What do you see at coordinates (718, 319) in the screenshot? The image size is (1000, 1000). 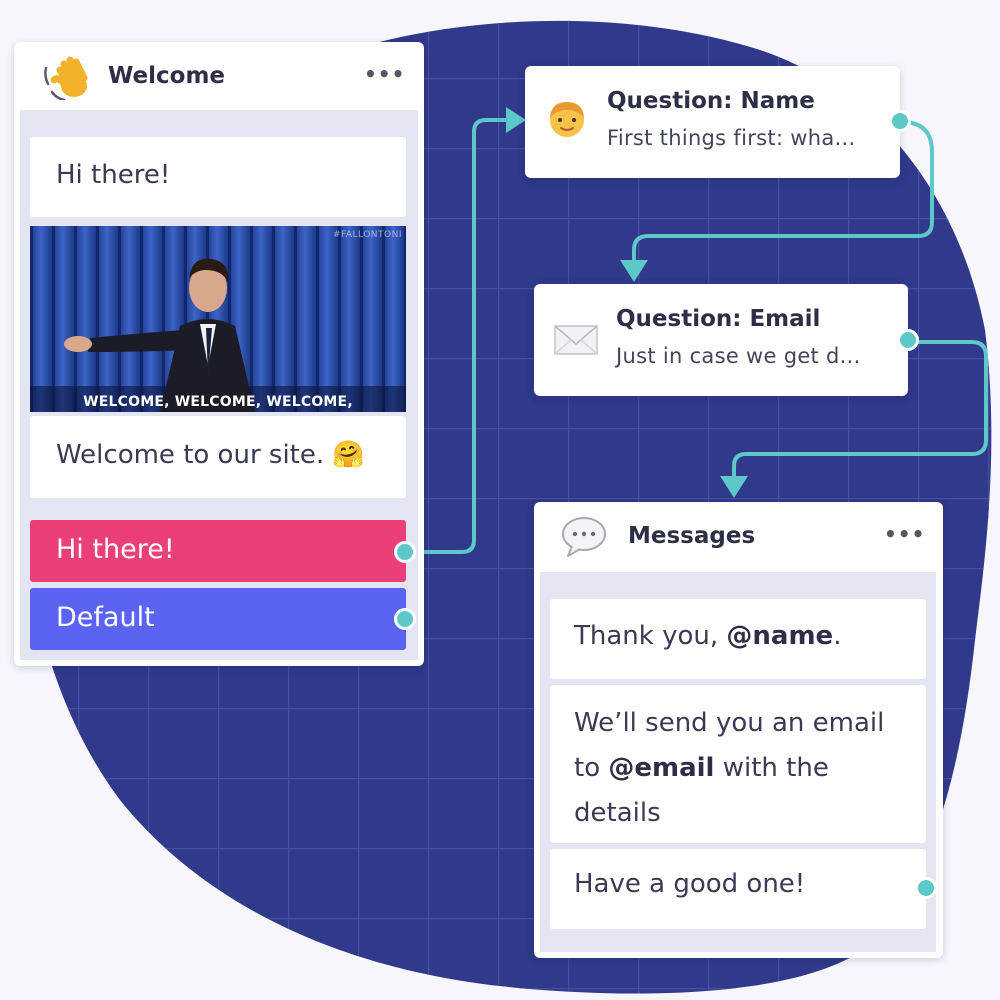 I see `question-title: Question: Email` at bounding box center [718, 319].